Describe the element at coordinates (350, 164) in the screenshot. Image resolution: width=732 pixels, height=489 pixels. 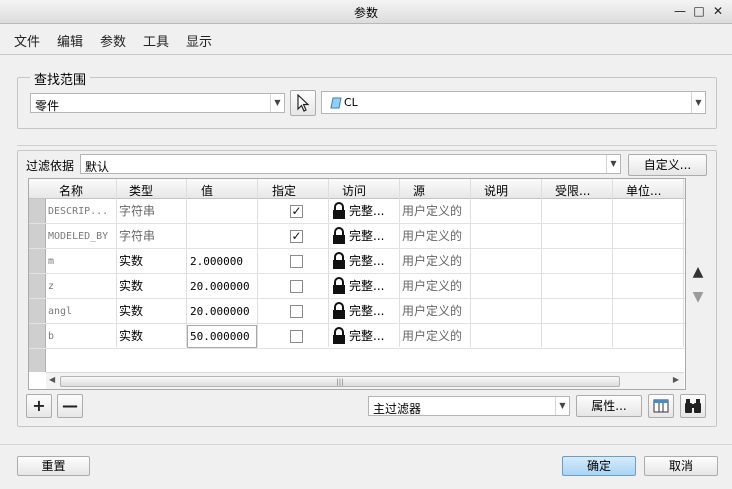
I see `filter-select: 默认 ▼` at that location.